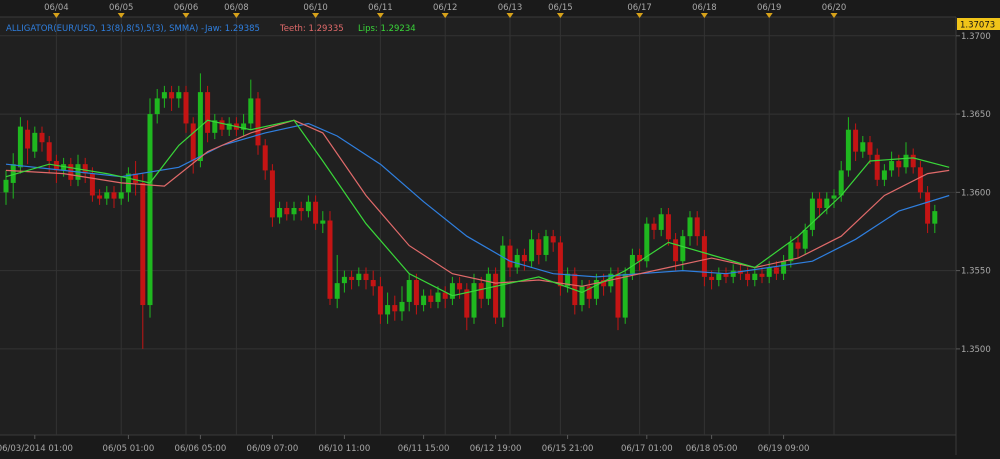 The height and width of the screenshot is (459, 1000). What do you see at coordinates (387, 29) in the screenshot?
I see `legend-lips: Lips: 1.29234` at bounding box center [387, 29].